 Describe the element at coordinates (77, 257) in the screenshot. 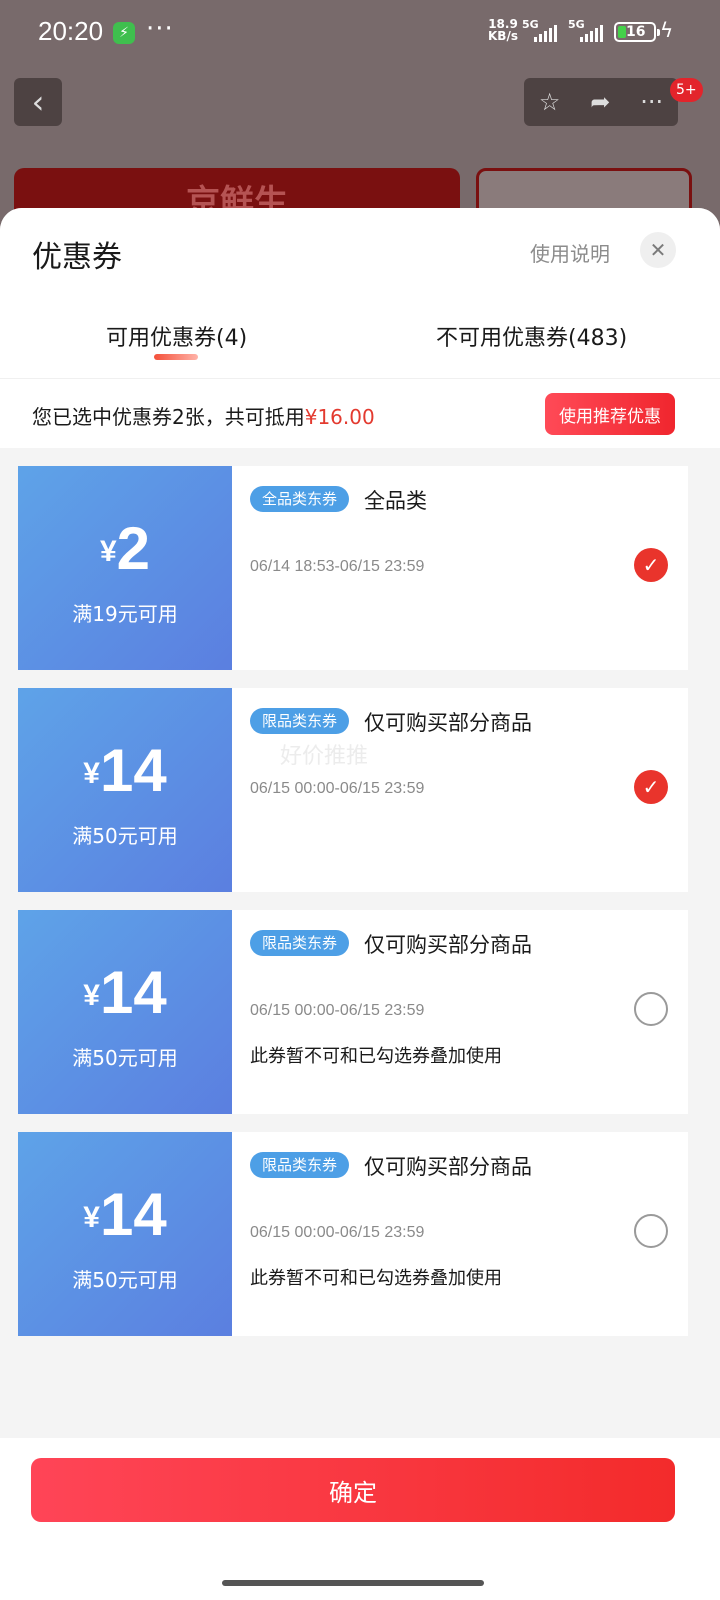

I see `sheet-title: 优惠券` at that location.